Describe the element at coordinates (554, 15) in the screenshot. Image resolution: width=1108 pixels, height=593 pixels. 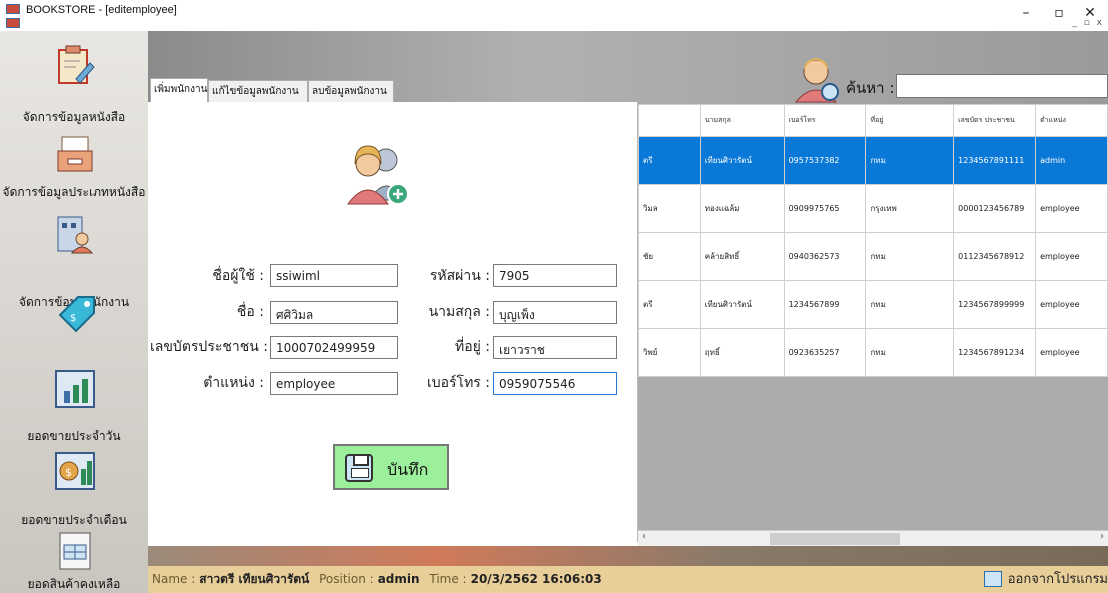
I see `title-bar: BOOKSTORE - [editemployee] – ▫ ✕ _ ▫ x` at that location.